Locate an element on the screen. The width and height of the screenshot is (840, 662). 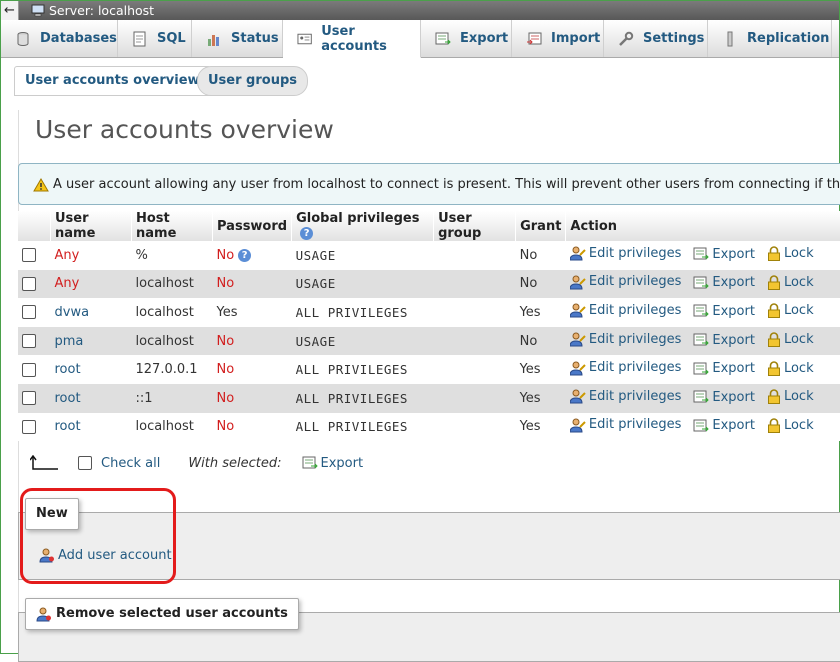
table-row: Any% No? USAGE No Edit privileges Export Lock is located at coordinates (429, 255).